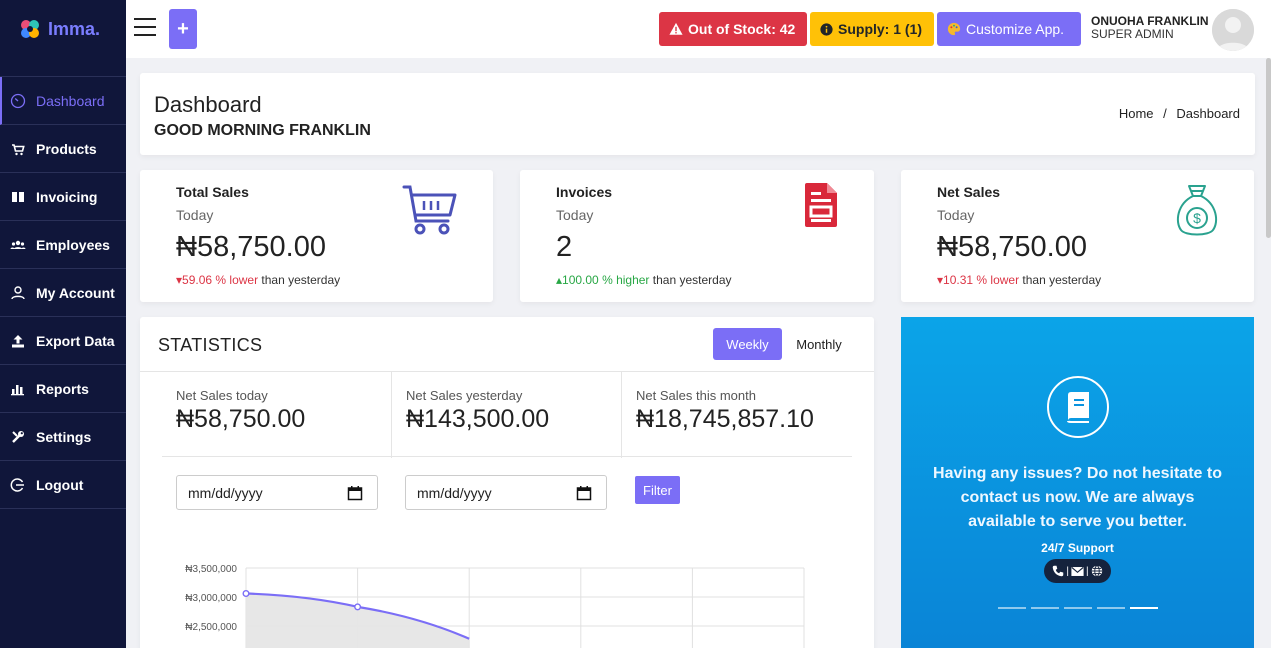 Image resolution: width=1271 pixels, height=648 pixels. What do you see at coordinates (725, 419) in the screenshot?
I see `kpi-value: ₦18,745,857.10` at bounding box center [725, 419].